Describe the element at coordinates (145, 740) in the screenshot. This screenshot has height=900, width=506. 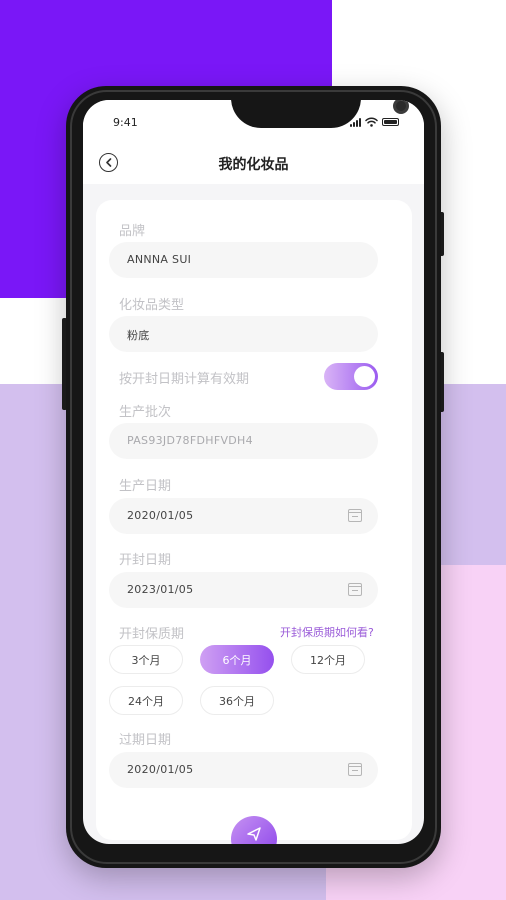
I see `expiry-label: 过期日期` at that location.